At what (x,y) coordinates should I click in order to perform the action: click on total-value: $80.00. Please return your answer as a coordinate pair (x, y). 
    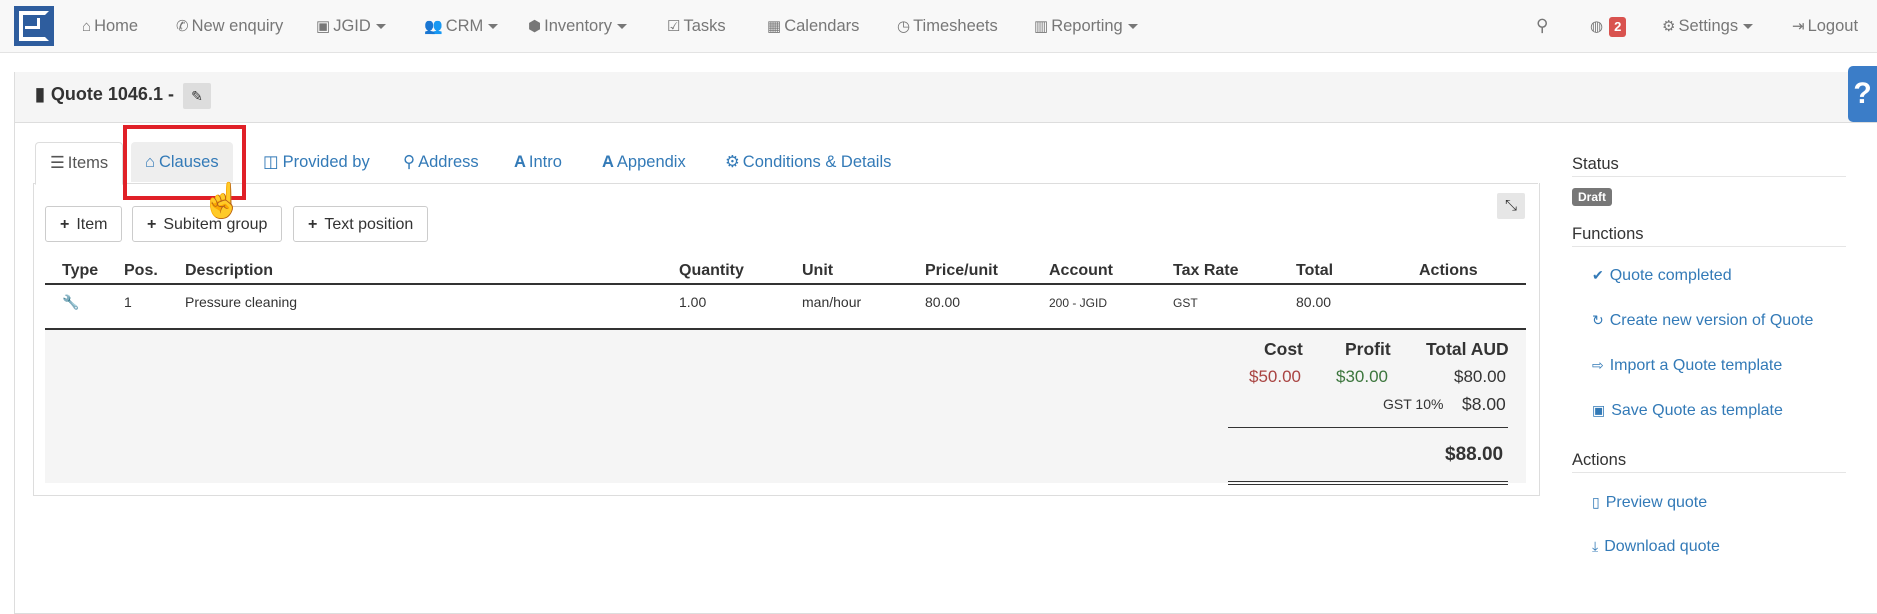
    Looking at the image, I should click on (1480, 376).